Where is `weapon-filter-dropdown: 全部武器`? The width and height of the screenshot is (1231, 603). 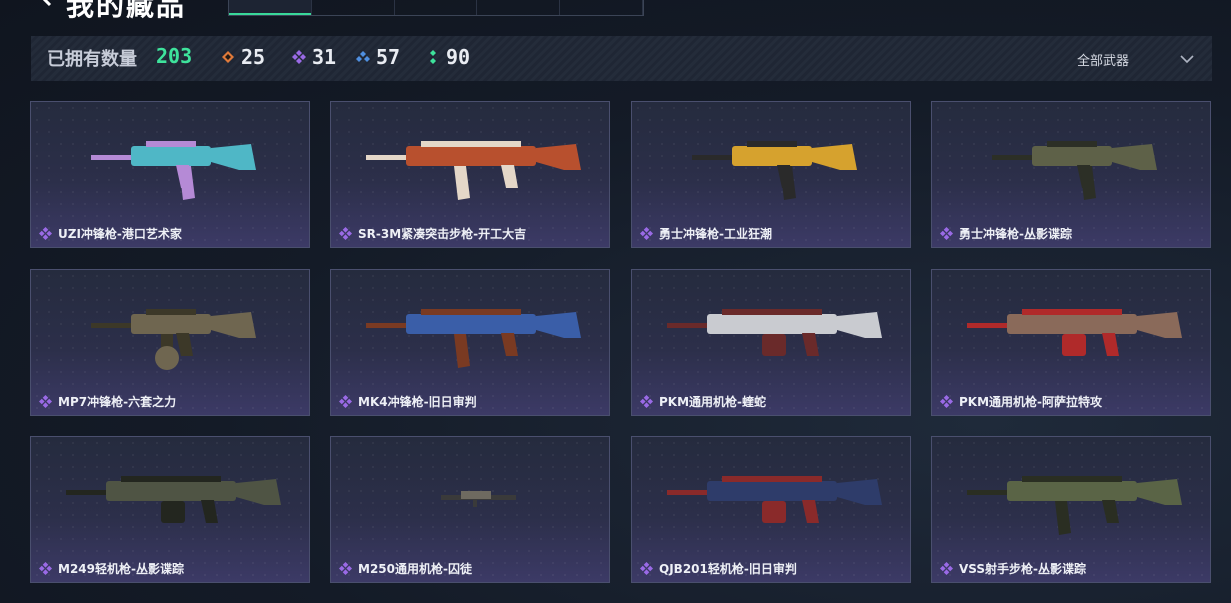 weapon-filter-dropdown: 全部武器 is located at coordinates (1131, 58).